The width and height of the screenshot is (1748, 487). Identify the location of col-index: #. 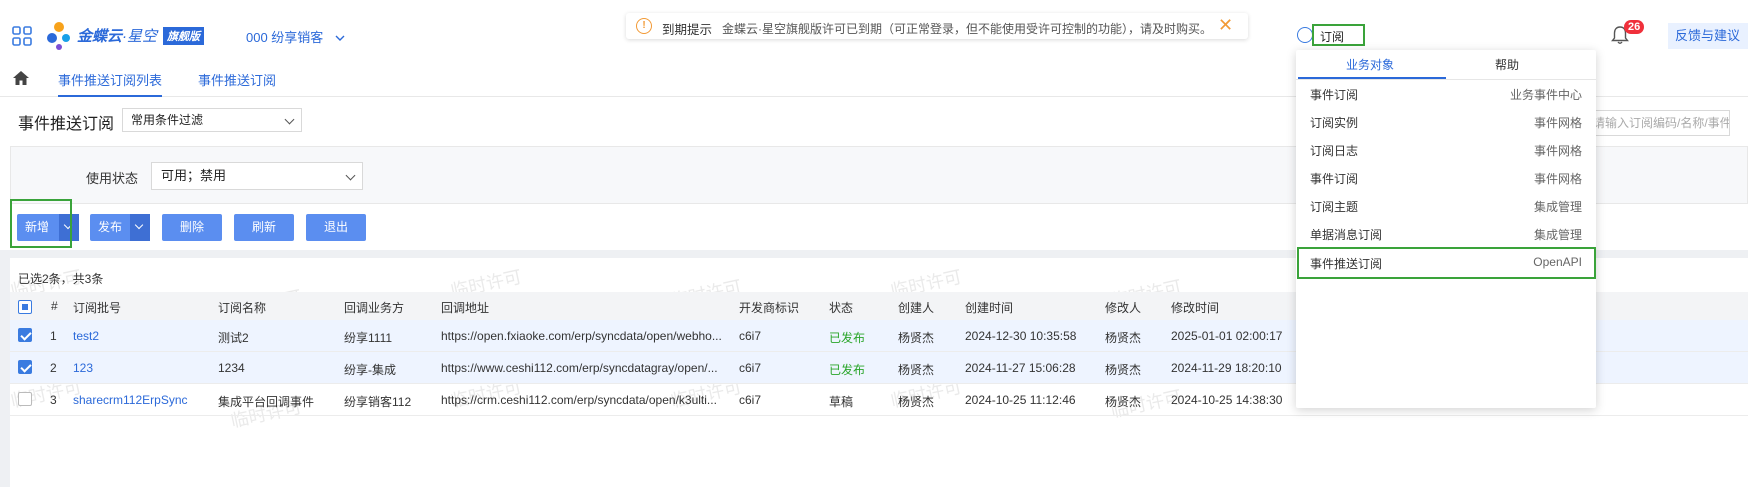
(54, 306).